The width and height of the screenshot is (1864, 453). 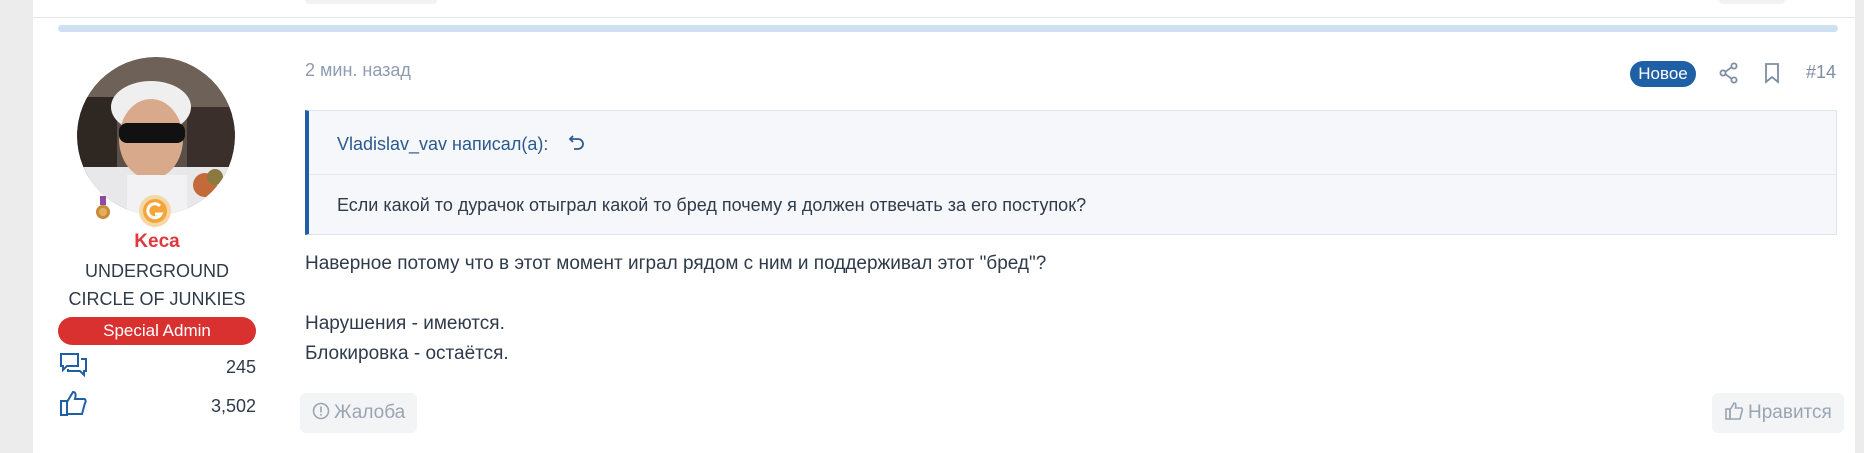 I want to click on bookmark-icon, so click(x=1772, y=73).